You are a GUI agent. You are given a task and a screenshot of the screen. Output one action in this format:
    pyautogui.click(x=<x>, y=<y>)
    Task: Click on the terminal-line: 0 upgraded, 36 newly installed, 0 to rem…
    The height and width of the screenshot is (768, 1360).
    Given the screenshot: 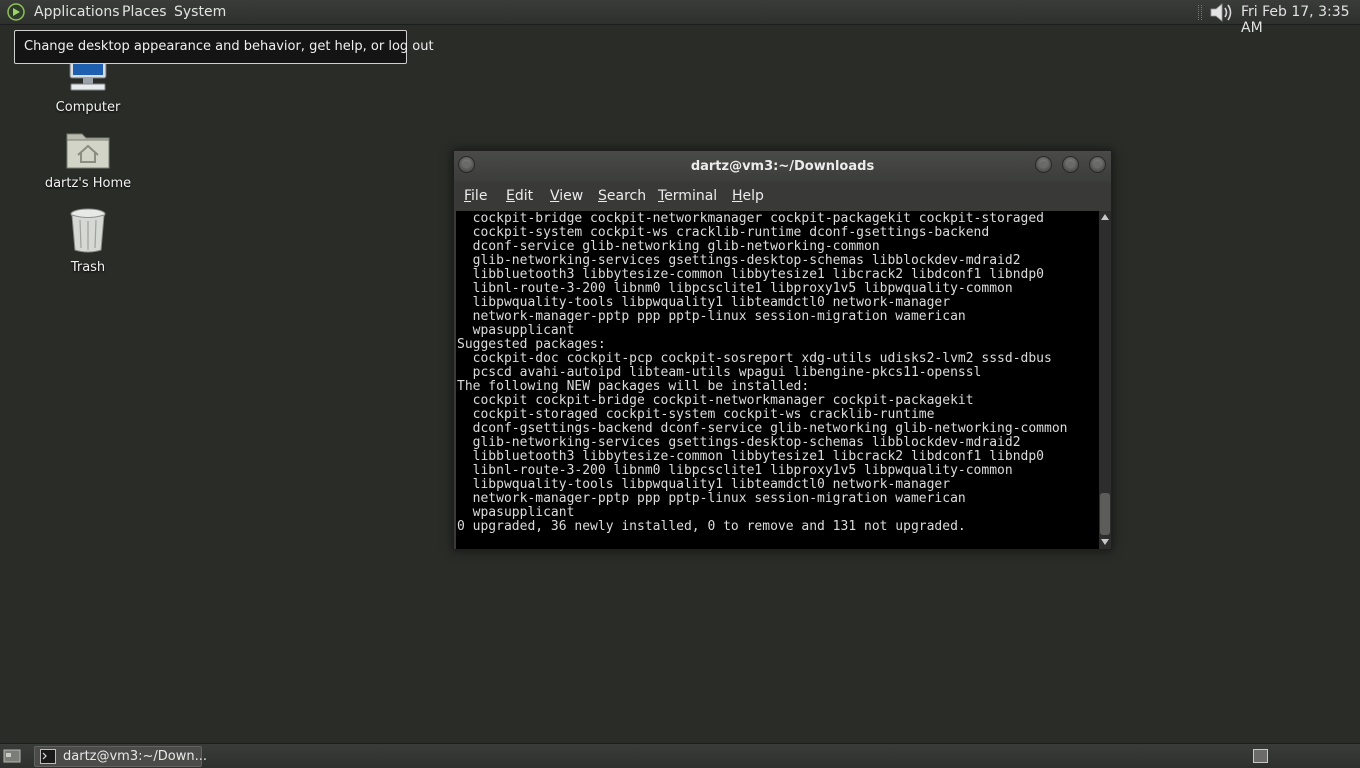 What is the action you would take?
    pyautogui.click(x=711, y=526)
    